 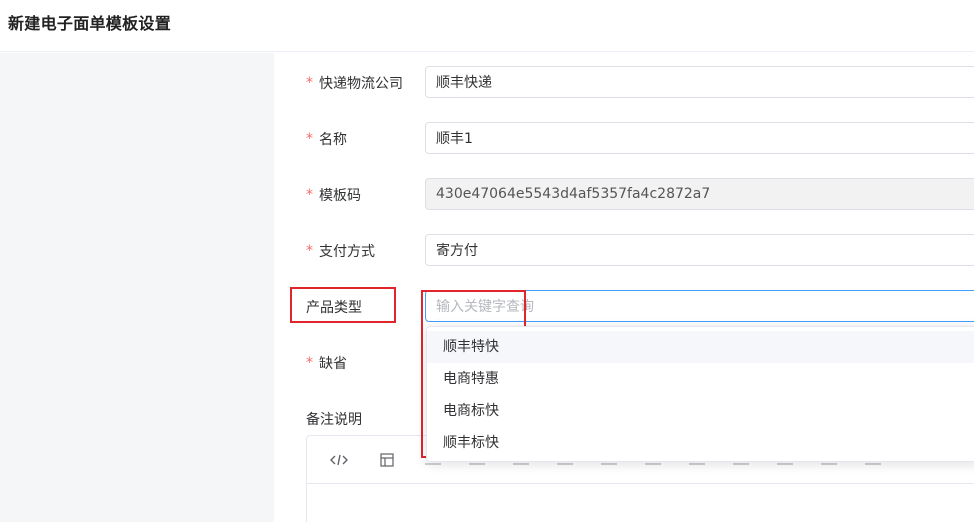 What do you see at coordinates (700, 443) in the screenshot?
I see `product-type-option: 顺丰标快` at bounding box center [700, 443].